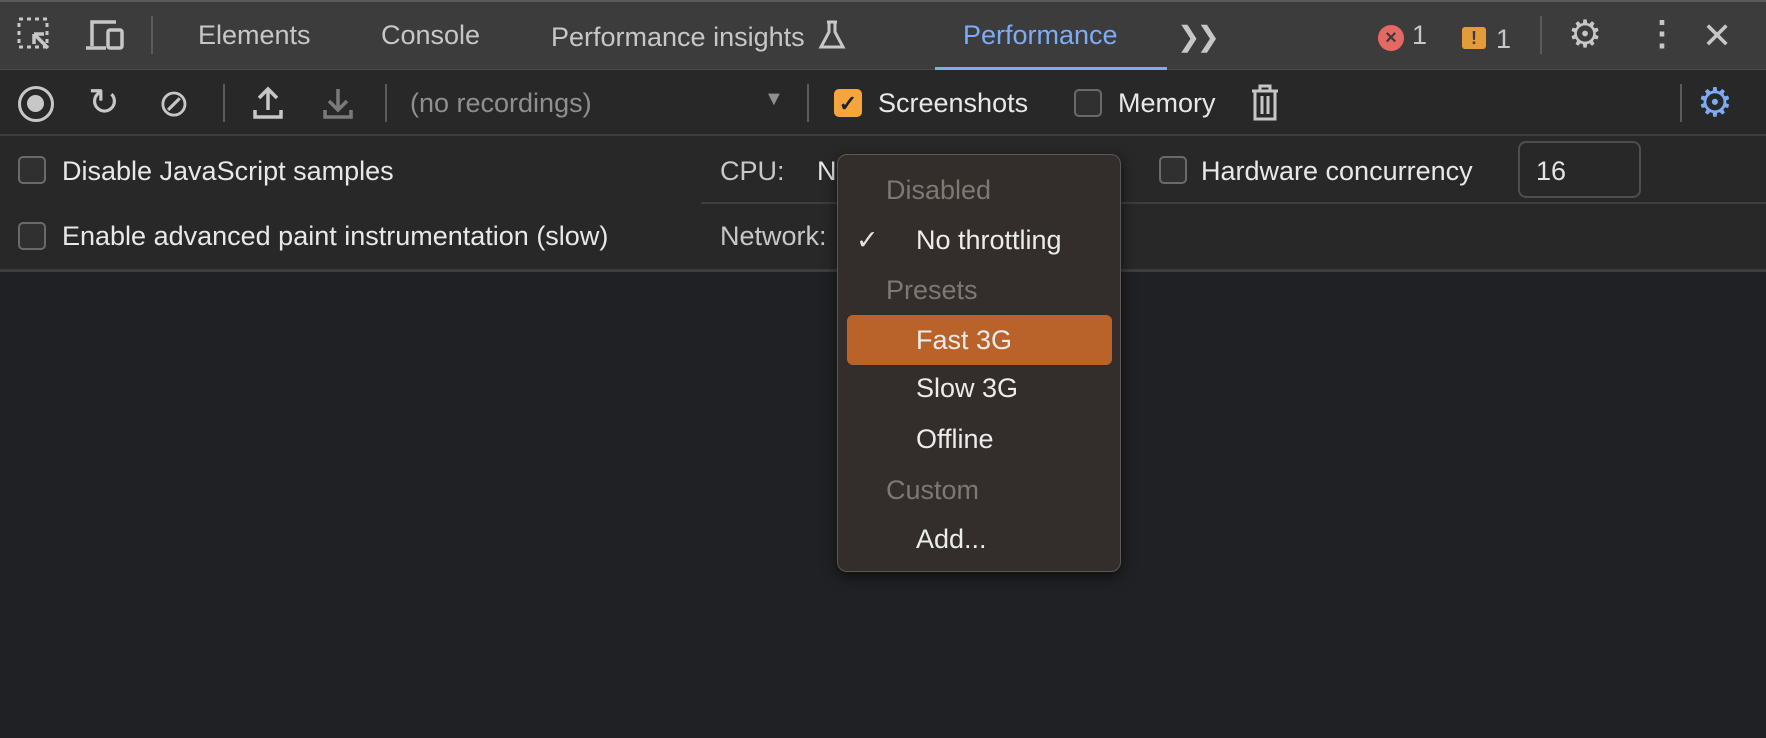  Describe the element at coordinates (953, 103) in the screenshot. I see `screenshots-label: Screenshots` at that location.